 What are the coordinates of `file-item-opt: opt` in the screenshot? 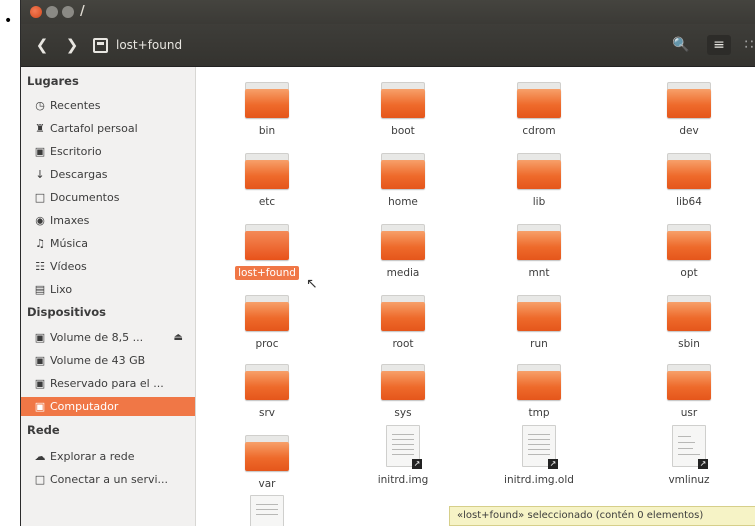 It's located at (689, 252).